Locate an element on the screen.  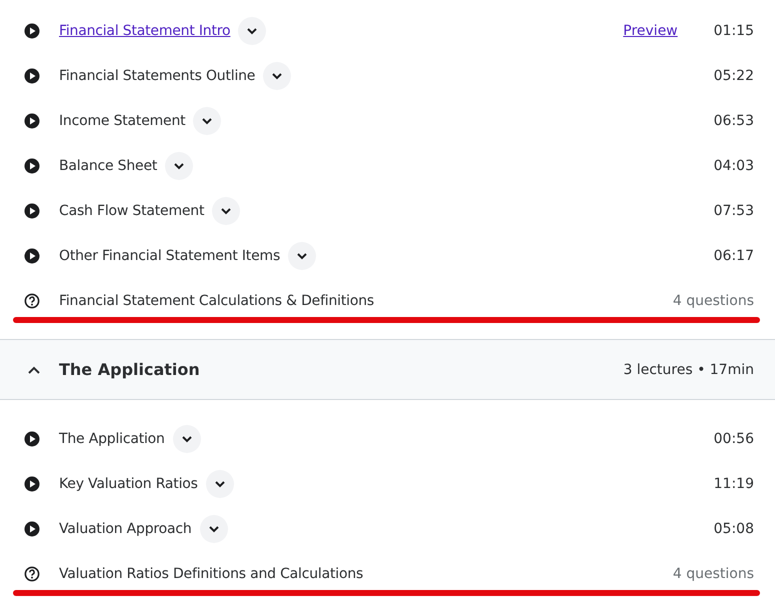
lecture-title: Balance Sheet is located at coordinates (108, 166).